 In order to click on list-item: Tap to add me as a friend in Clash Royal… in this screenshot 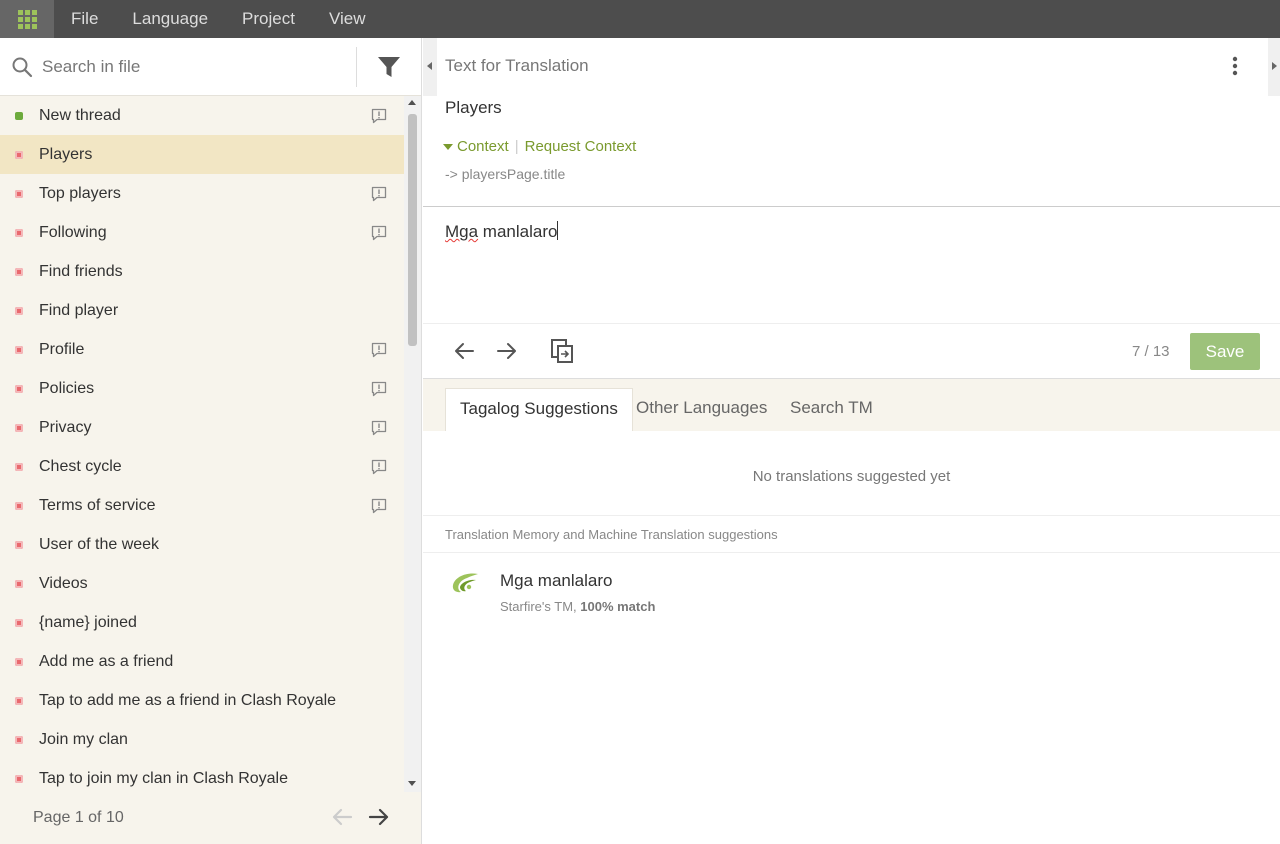, I will do `click(202, 700)`.